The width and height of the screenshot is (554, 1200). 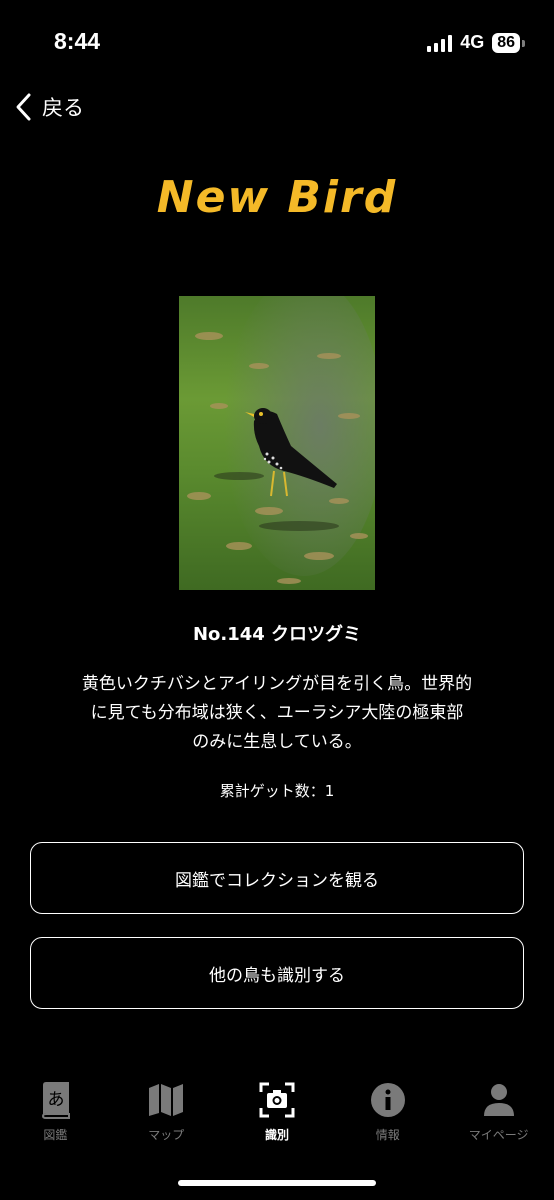 What do you see at coordinates (498, 1135) in the screenshot?
I see `tab-label-mypage: マイページ` at bounding box center [498, 1135].